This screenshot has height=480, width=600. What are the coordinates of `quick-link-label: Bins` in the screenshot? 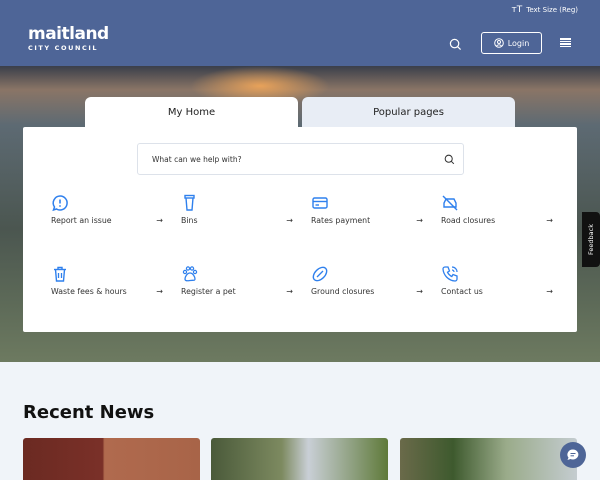 It's located at (189, 220).